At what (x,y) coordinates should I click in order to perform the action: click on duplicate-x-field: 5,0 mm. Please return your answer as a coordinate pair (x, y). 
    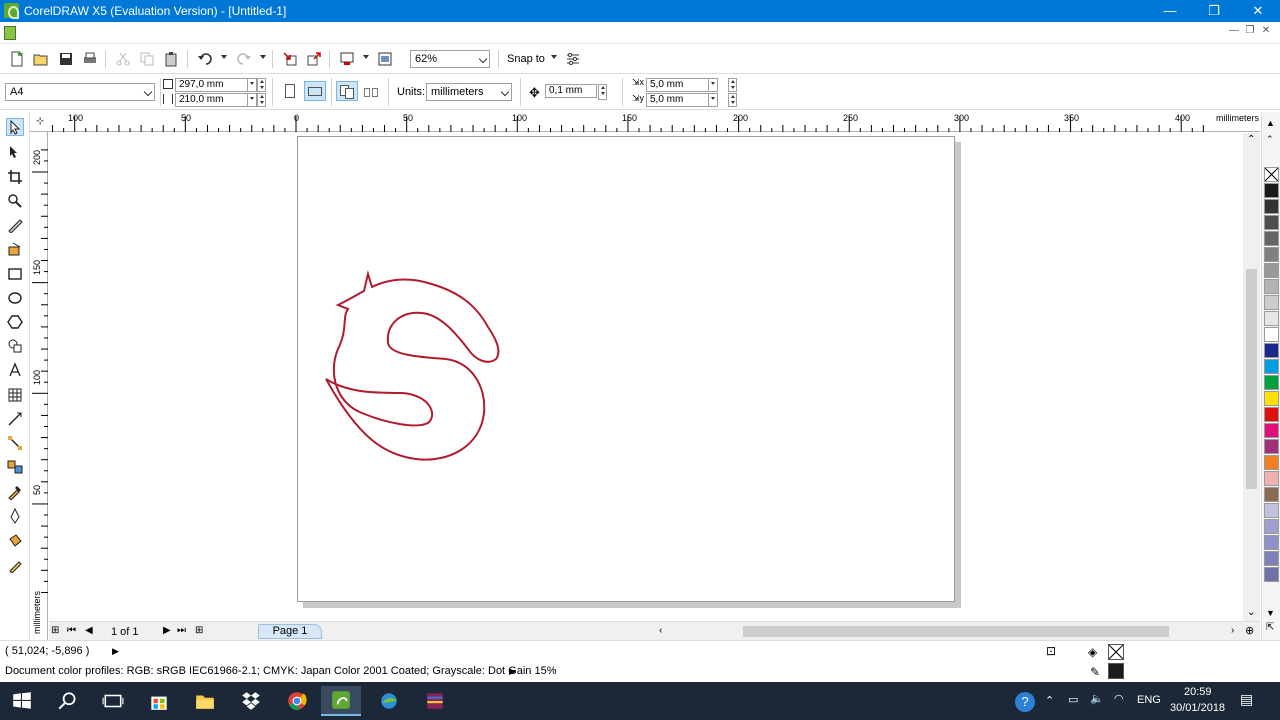
    Looking at the image, I should click on (682, 85).